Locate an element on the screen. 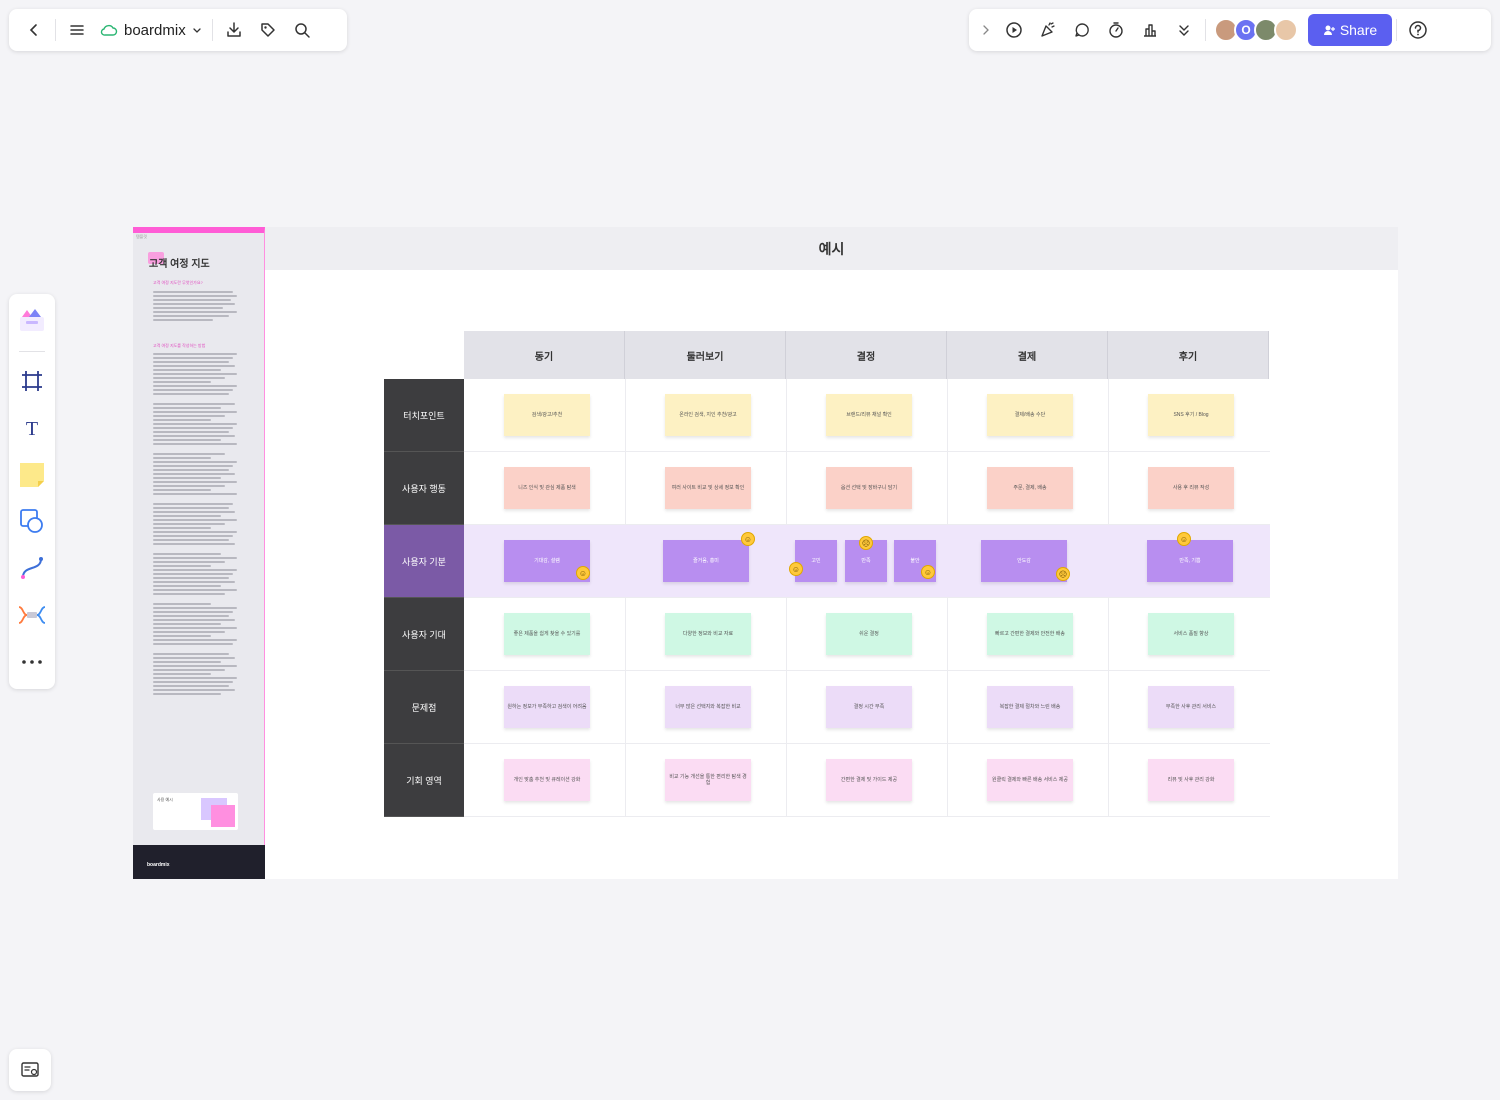 This screenshot has width=1500, height=1100. avatar is located at coordinates (1286, 30).